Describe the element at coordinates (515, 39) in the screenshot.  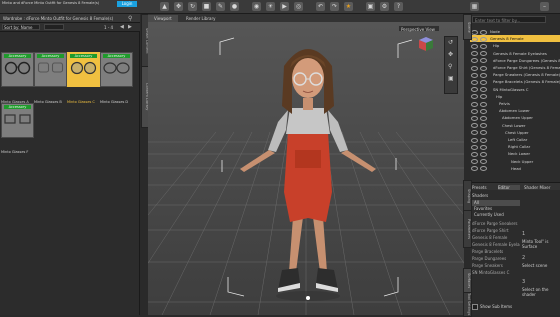
I see `scene-node-selected: Genesis 8 Female` at that location.